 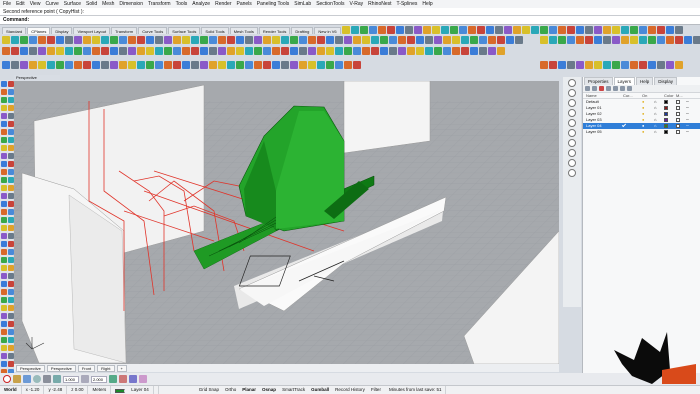 What do you see at coordinates (572, 163) in the screenshot?
I see `panel-strip-9-icon` at bounding box center [572, 163].